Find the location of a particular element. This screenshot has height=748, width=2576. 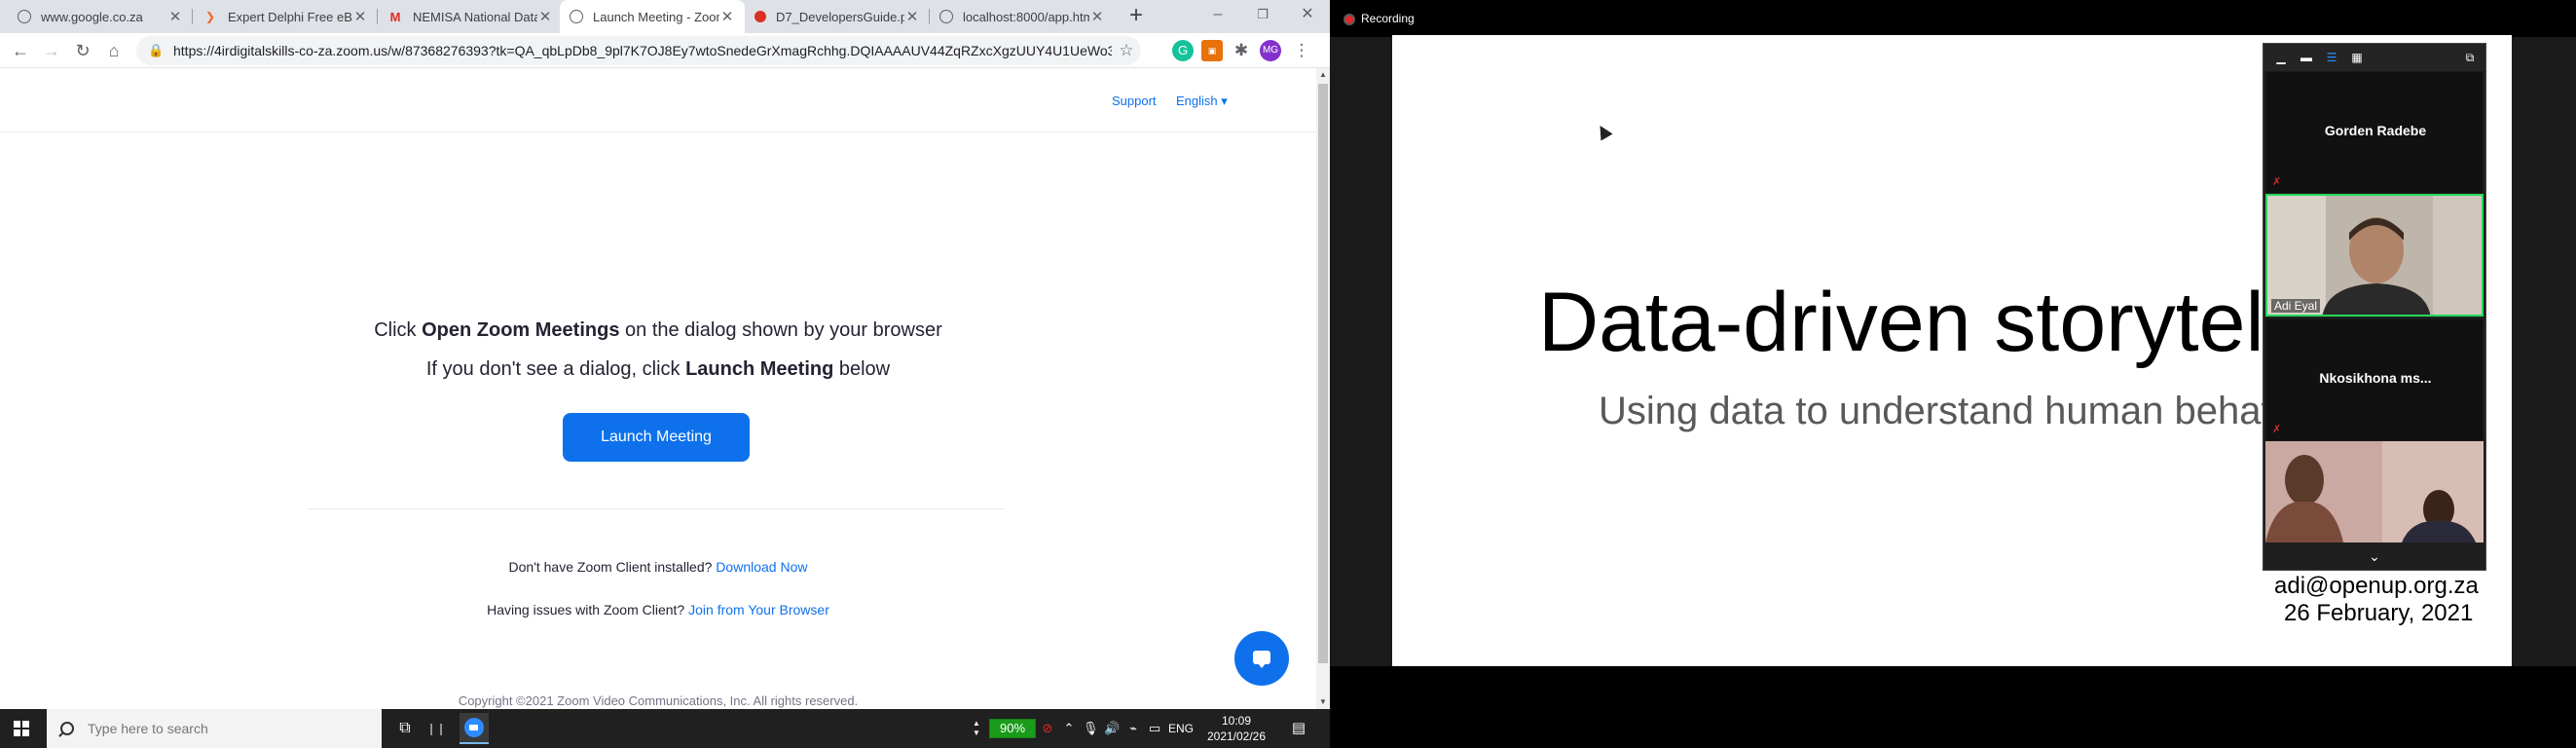

swap-view-icon: ⧉ is located at coordinates (2470, 58).